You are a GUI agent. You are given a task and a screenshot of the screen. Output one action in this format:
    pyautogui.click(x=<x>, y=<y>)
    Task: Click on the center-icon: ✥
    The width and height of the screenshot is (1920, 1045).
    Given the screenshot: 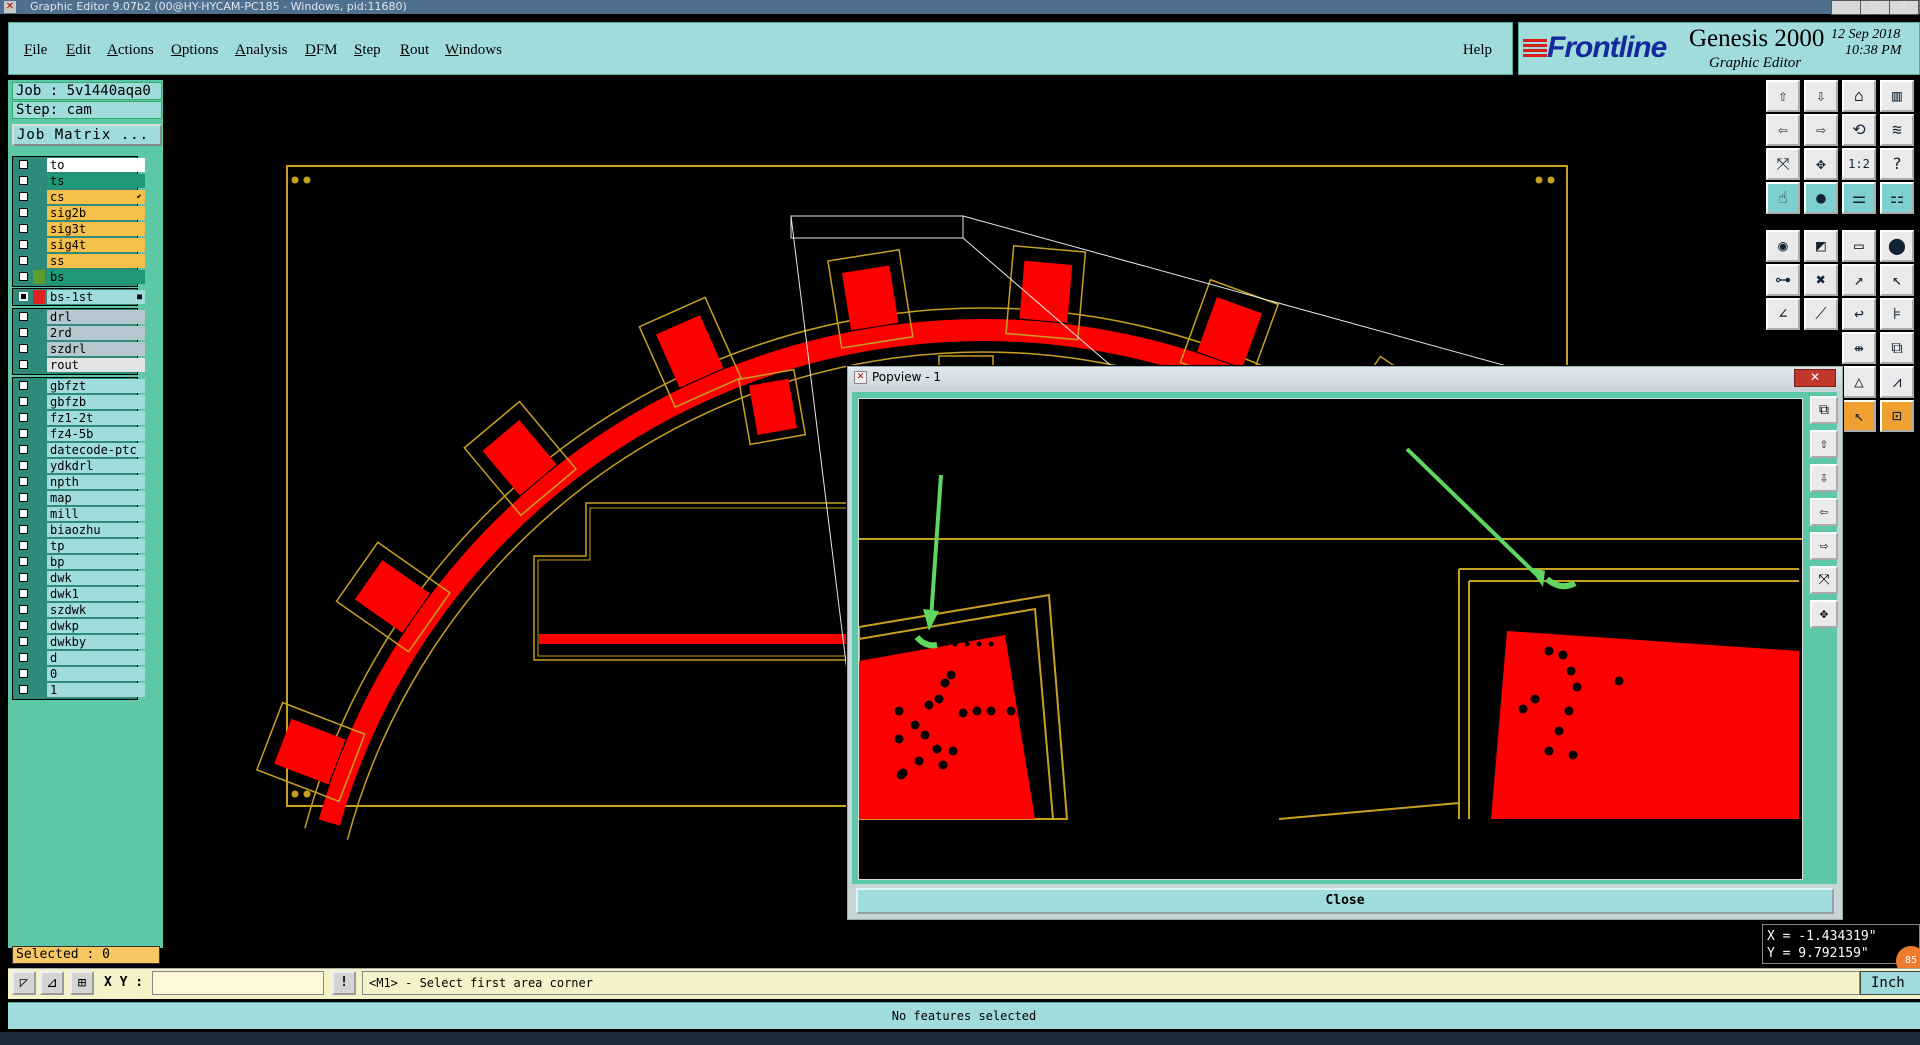 What is the action you would take?
    pyautogui.click(x=1821, y=164)
    